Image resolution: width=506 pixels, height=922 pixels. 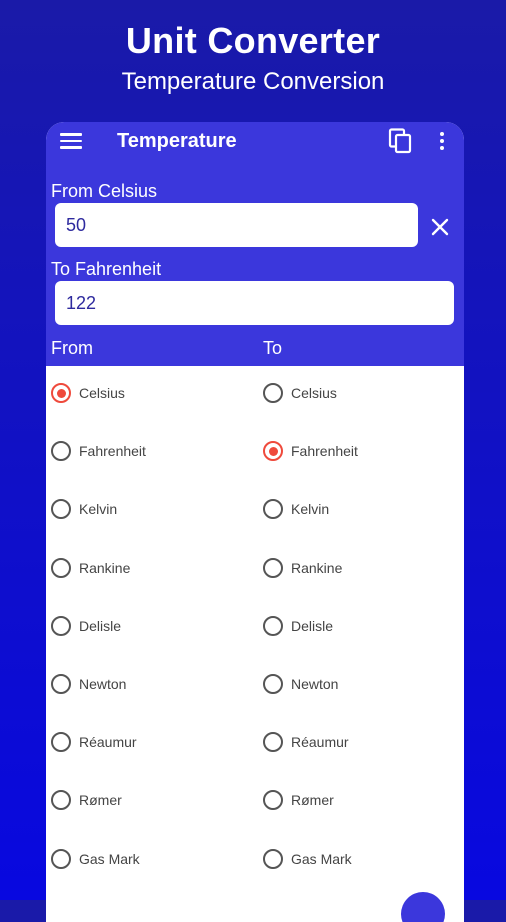 I want to click on to-column-header: To, so click(x=273, y=348).